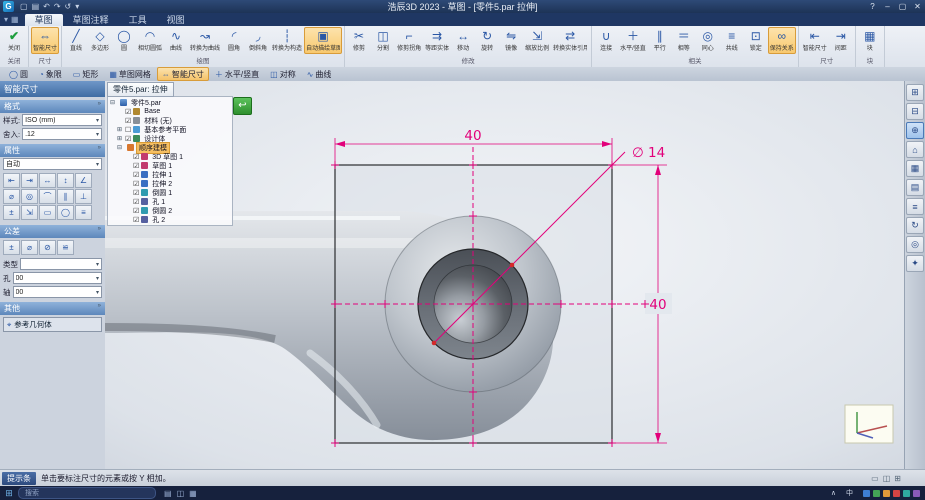 The image size is (925, 500). What do you see at coordinates (902, 7) in the screenshot?
I see `window-control-button: ▢` at bounding box center [902, 7].